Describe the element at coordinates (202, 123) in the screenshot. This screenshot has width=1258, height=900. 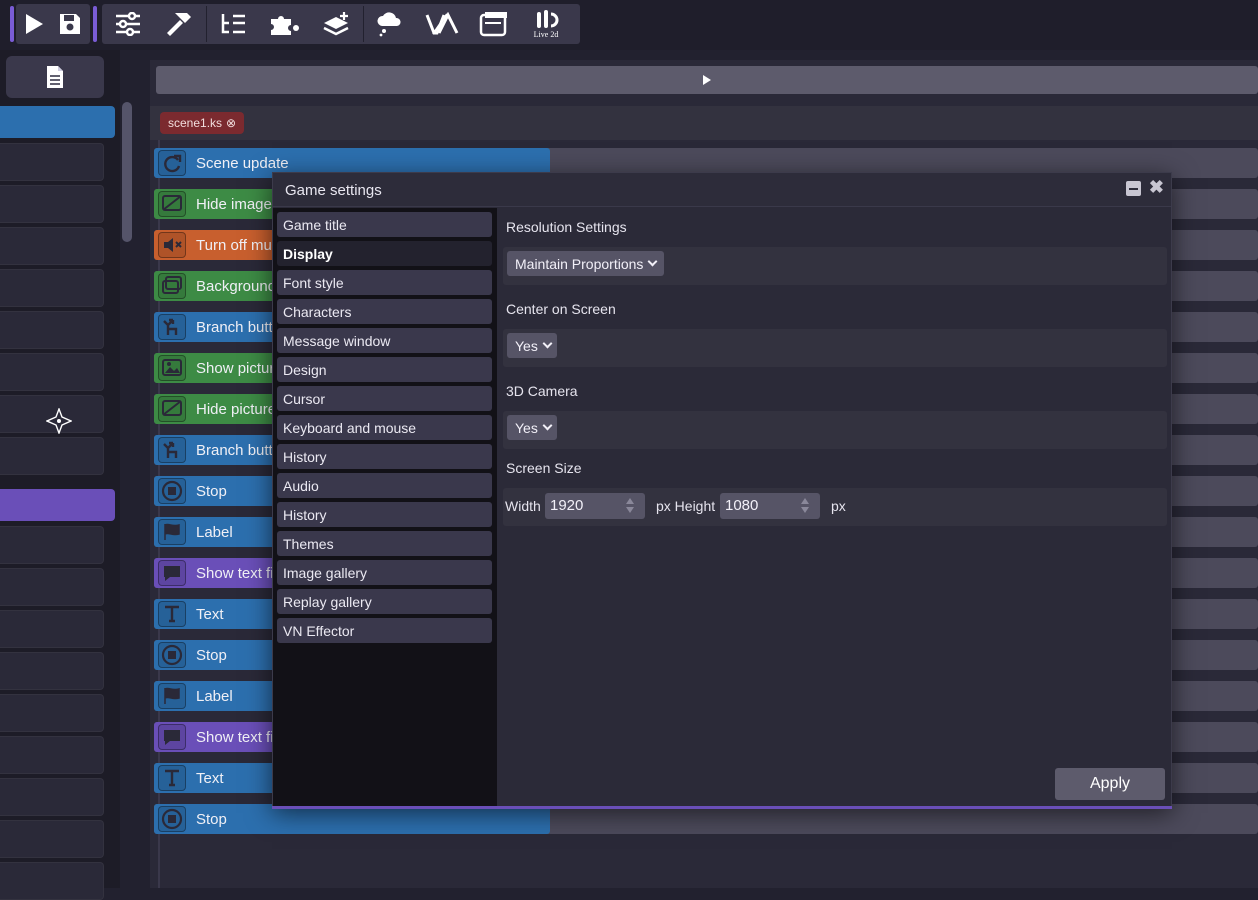
I see `tab-scene1: scene1.ks ⊗` at that location.